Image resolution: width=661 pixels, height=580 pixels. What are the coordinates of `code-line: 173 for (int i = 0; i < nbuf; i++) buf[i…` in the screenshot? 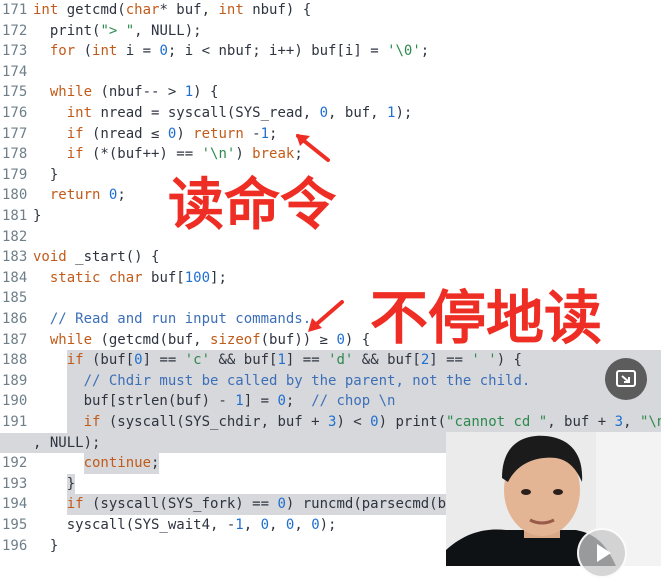 It's located at (330, 51).